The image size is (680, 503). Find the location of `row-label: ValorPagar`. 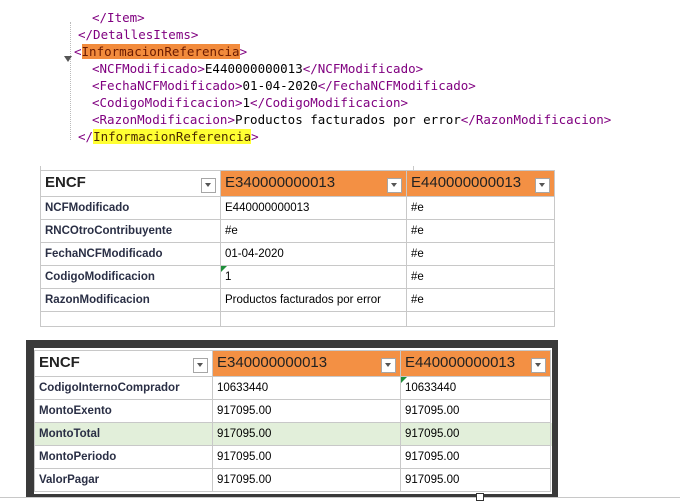

row-label: ValorPagar is located at coordinates (123, 480).